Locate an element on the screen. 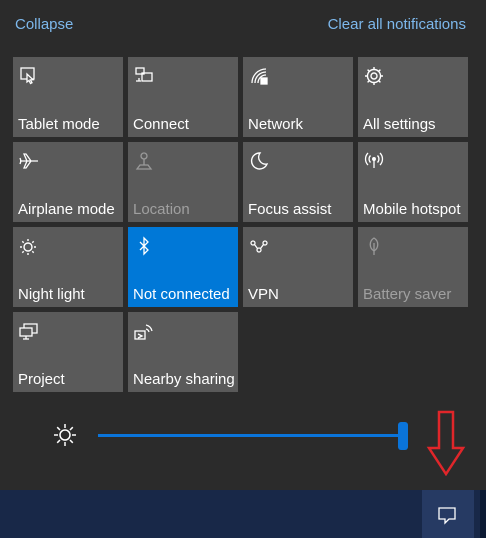  collapse-link: Collapse is located at coordinates (44, 24).